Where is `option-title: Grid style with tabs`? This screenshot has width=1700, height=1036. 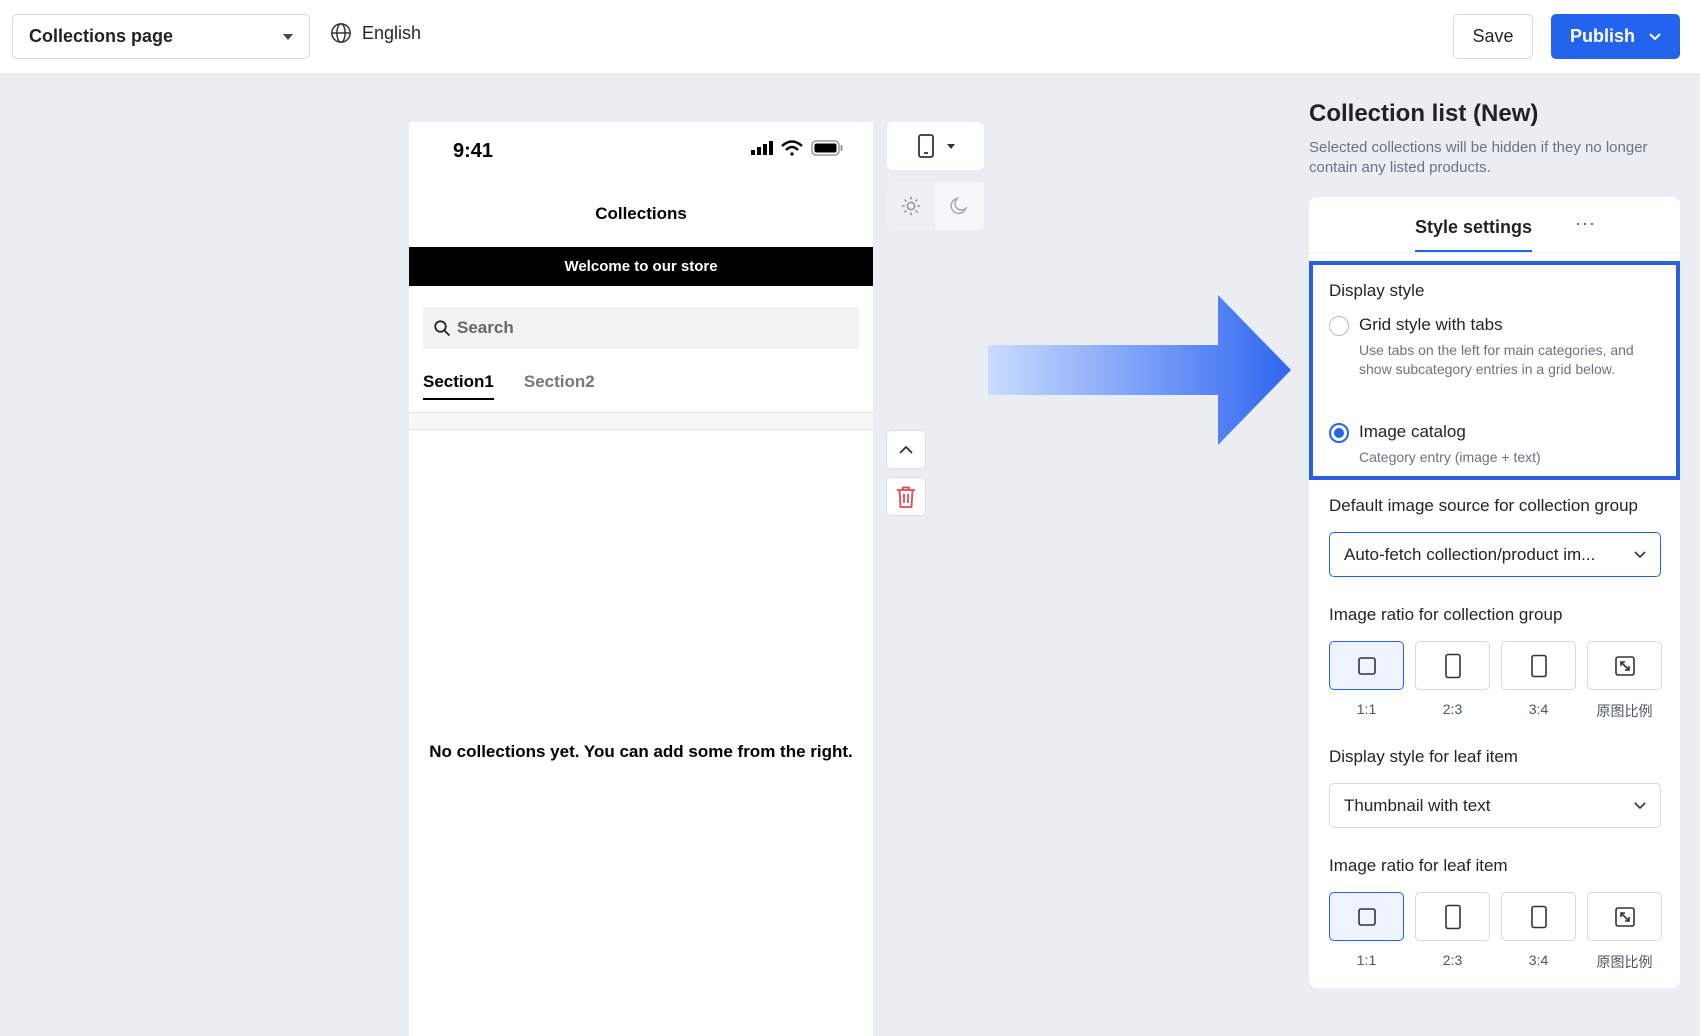
option-title: Grid style with tabs is located at coordinates (1431, 324).